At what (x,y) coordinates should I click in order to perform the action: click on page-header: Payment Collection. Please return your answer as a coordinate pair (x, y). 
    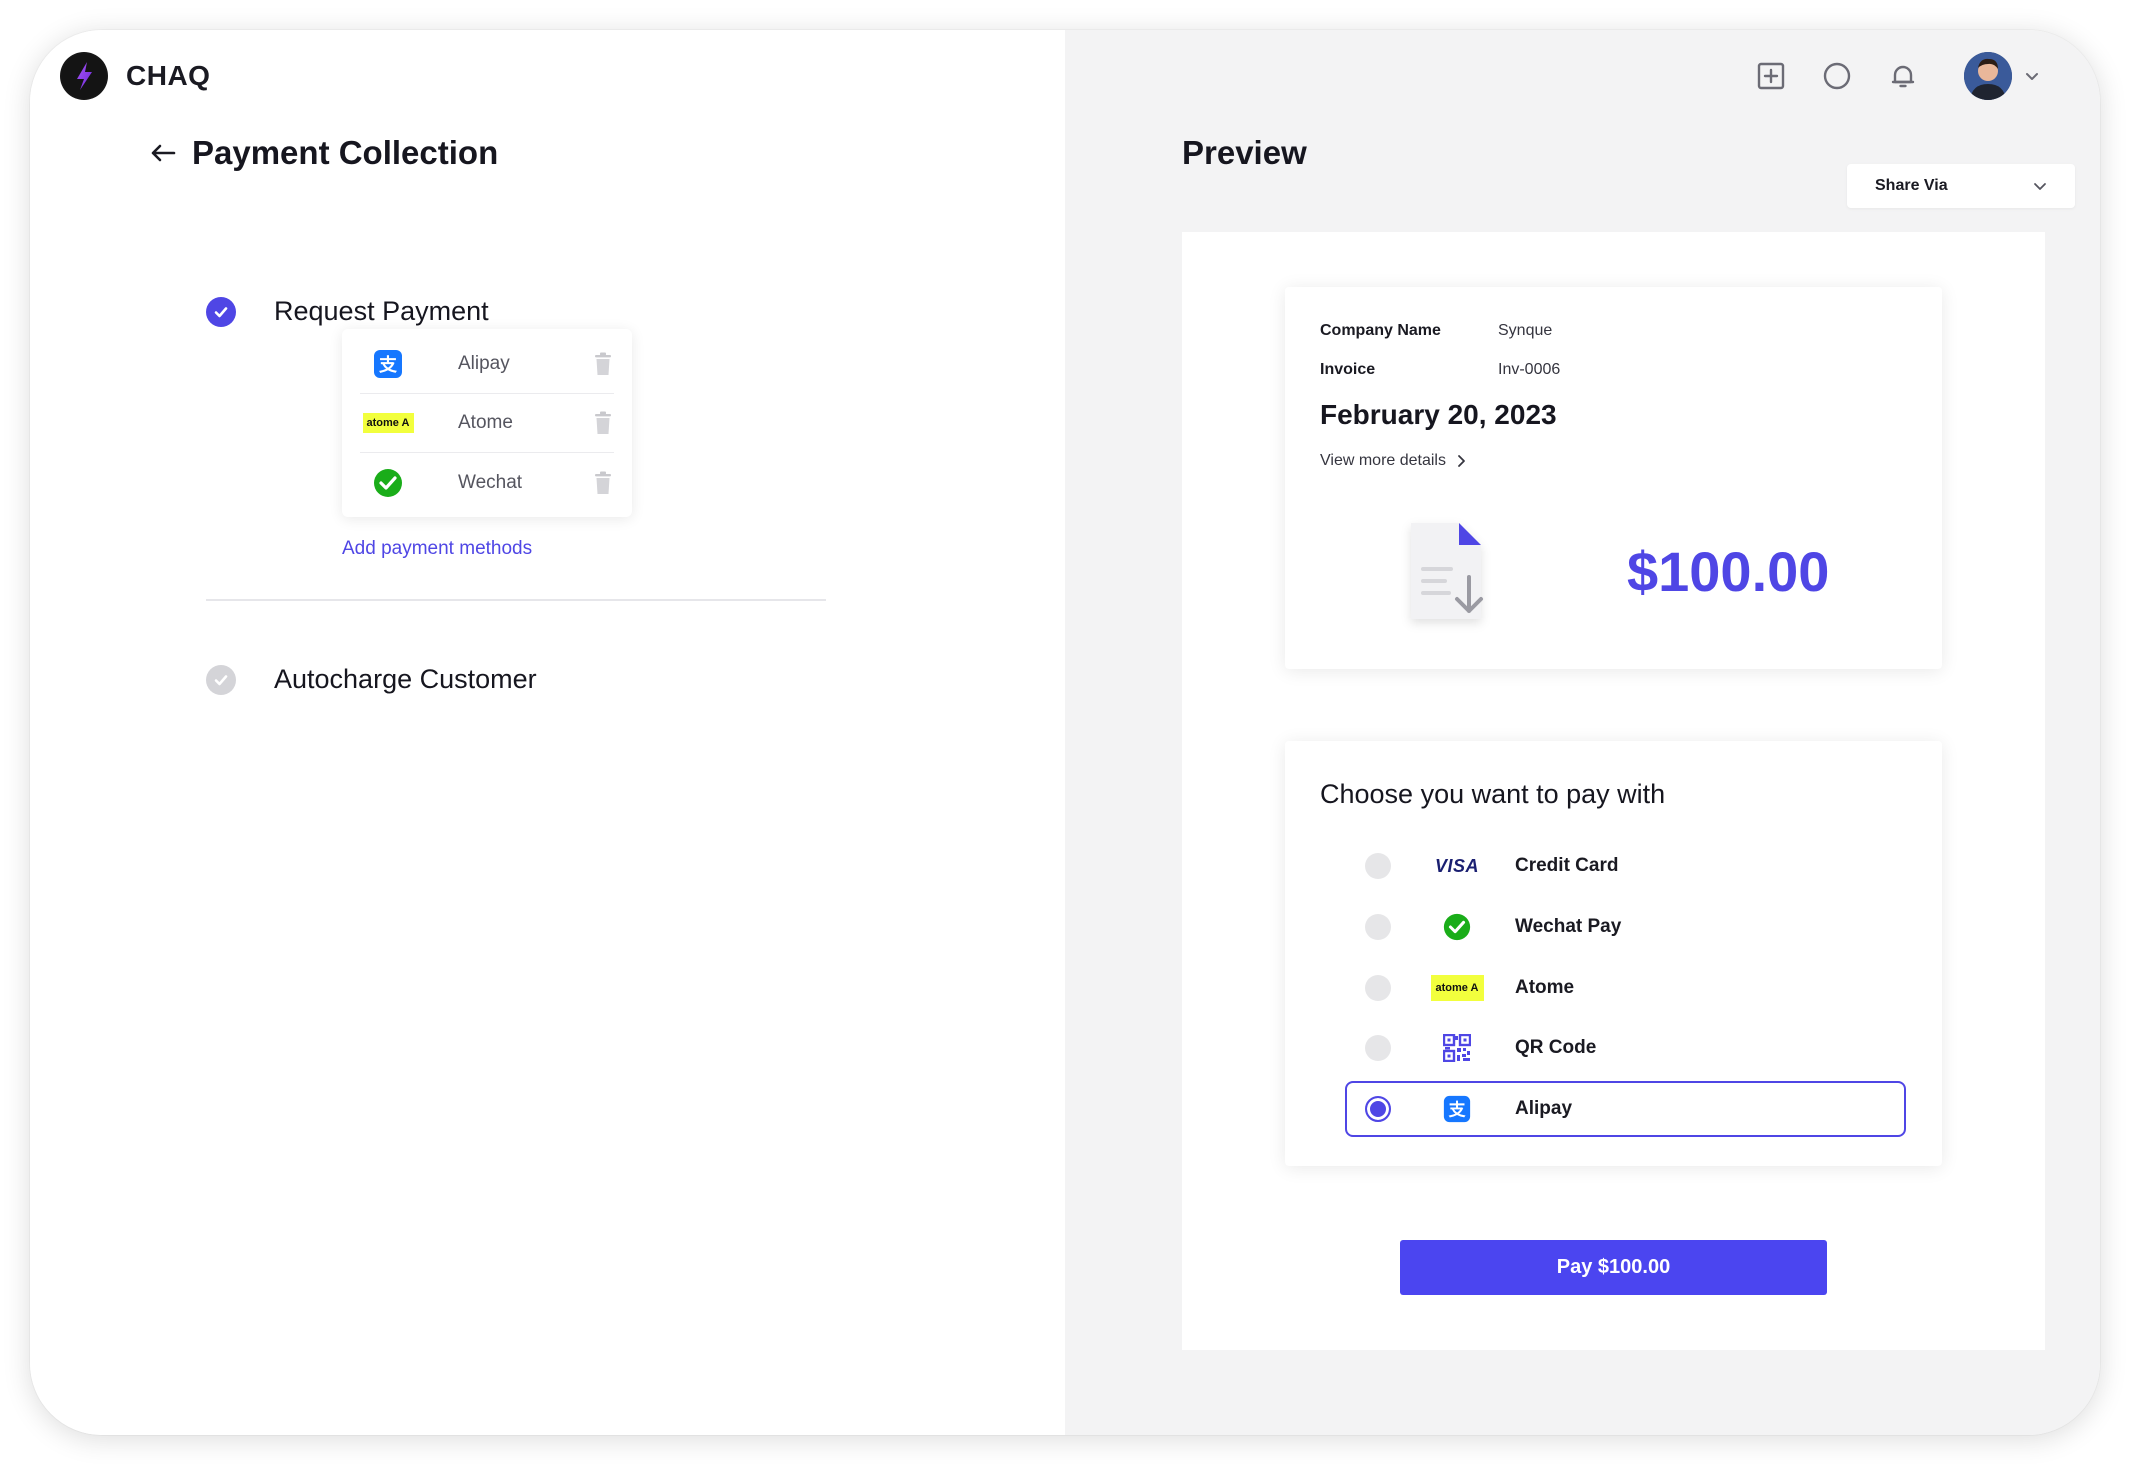
    Looking at the image, I should click on (323, 153).